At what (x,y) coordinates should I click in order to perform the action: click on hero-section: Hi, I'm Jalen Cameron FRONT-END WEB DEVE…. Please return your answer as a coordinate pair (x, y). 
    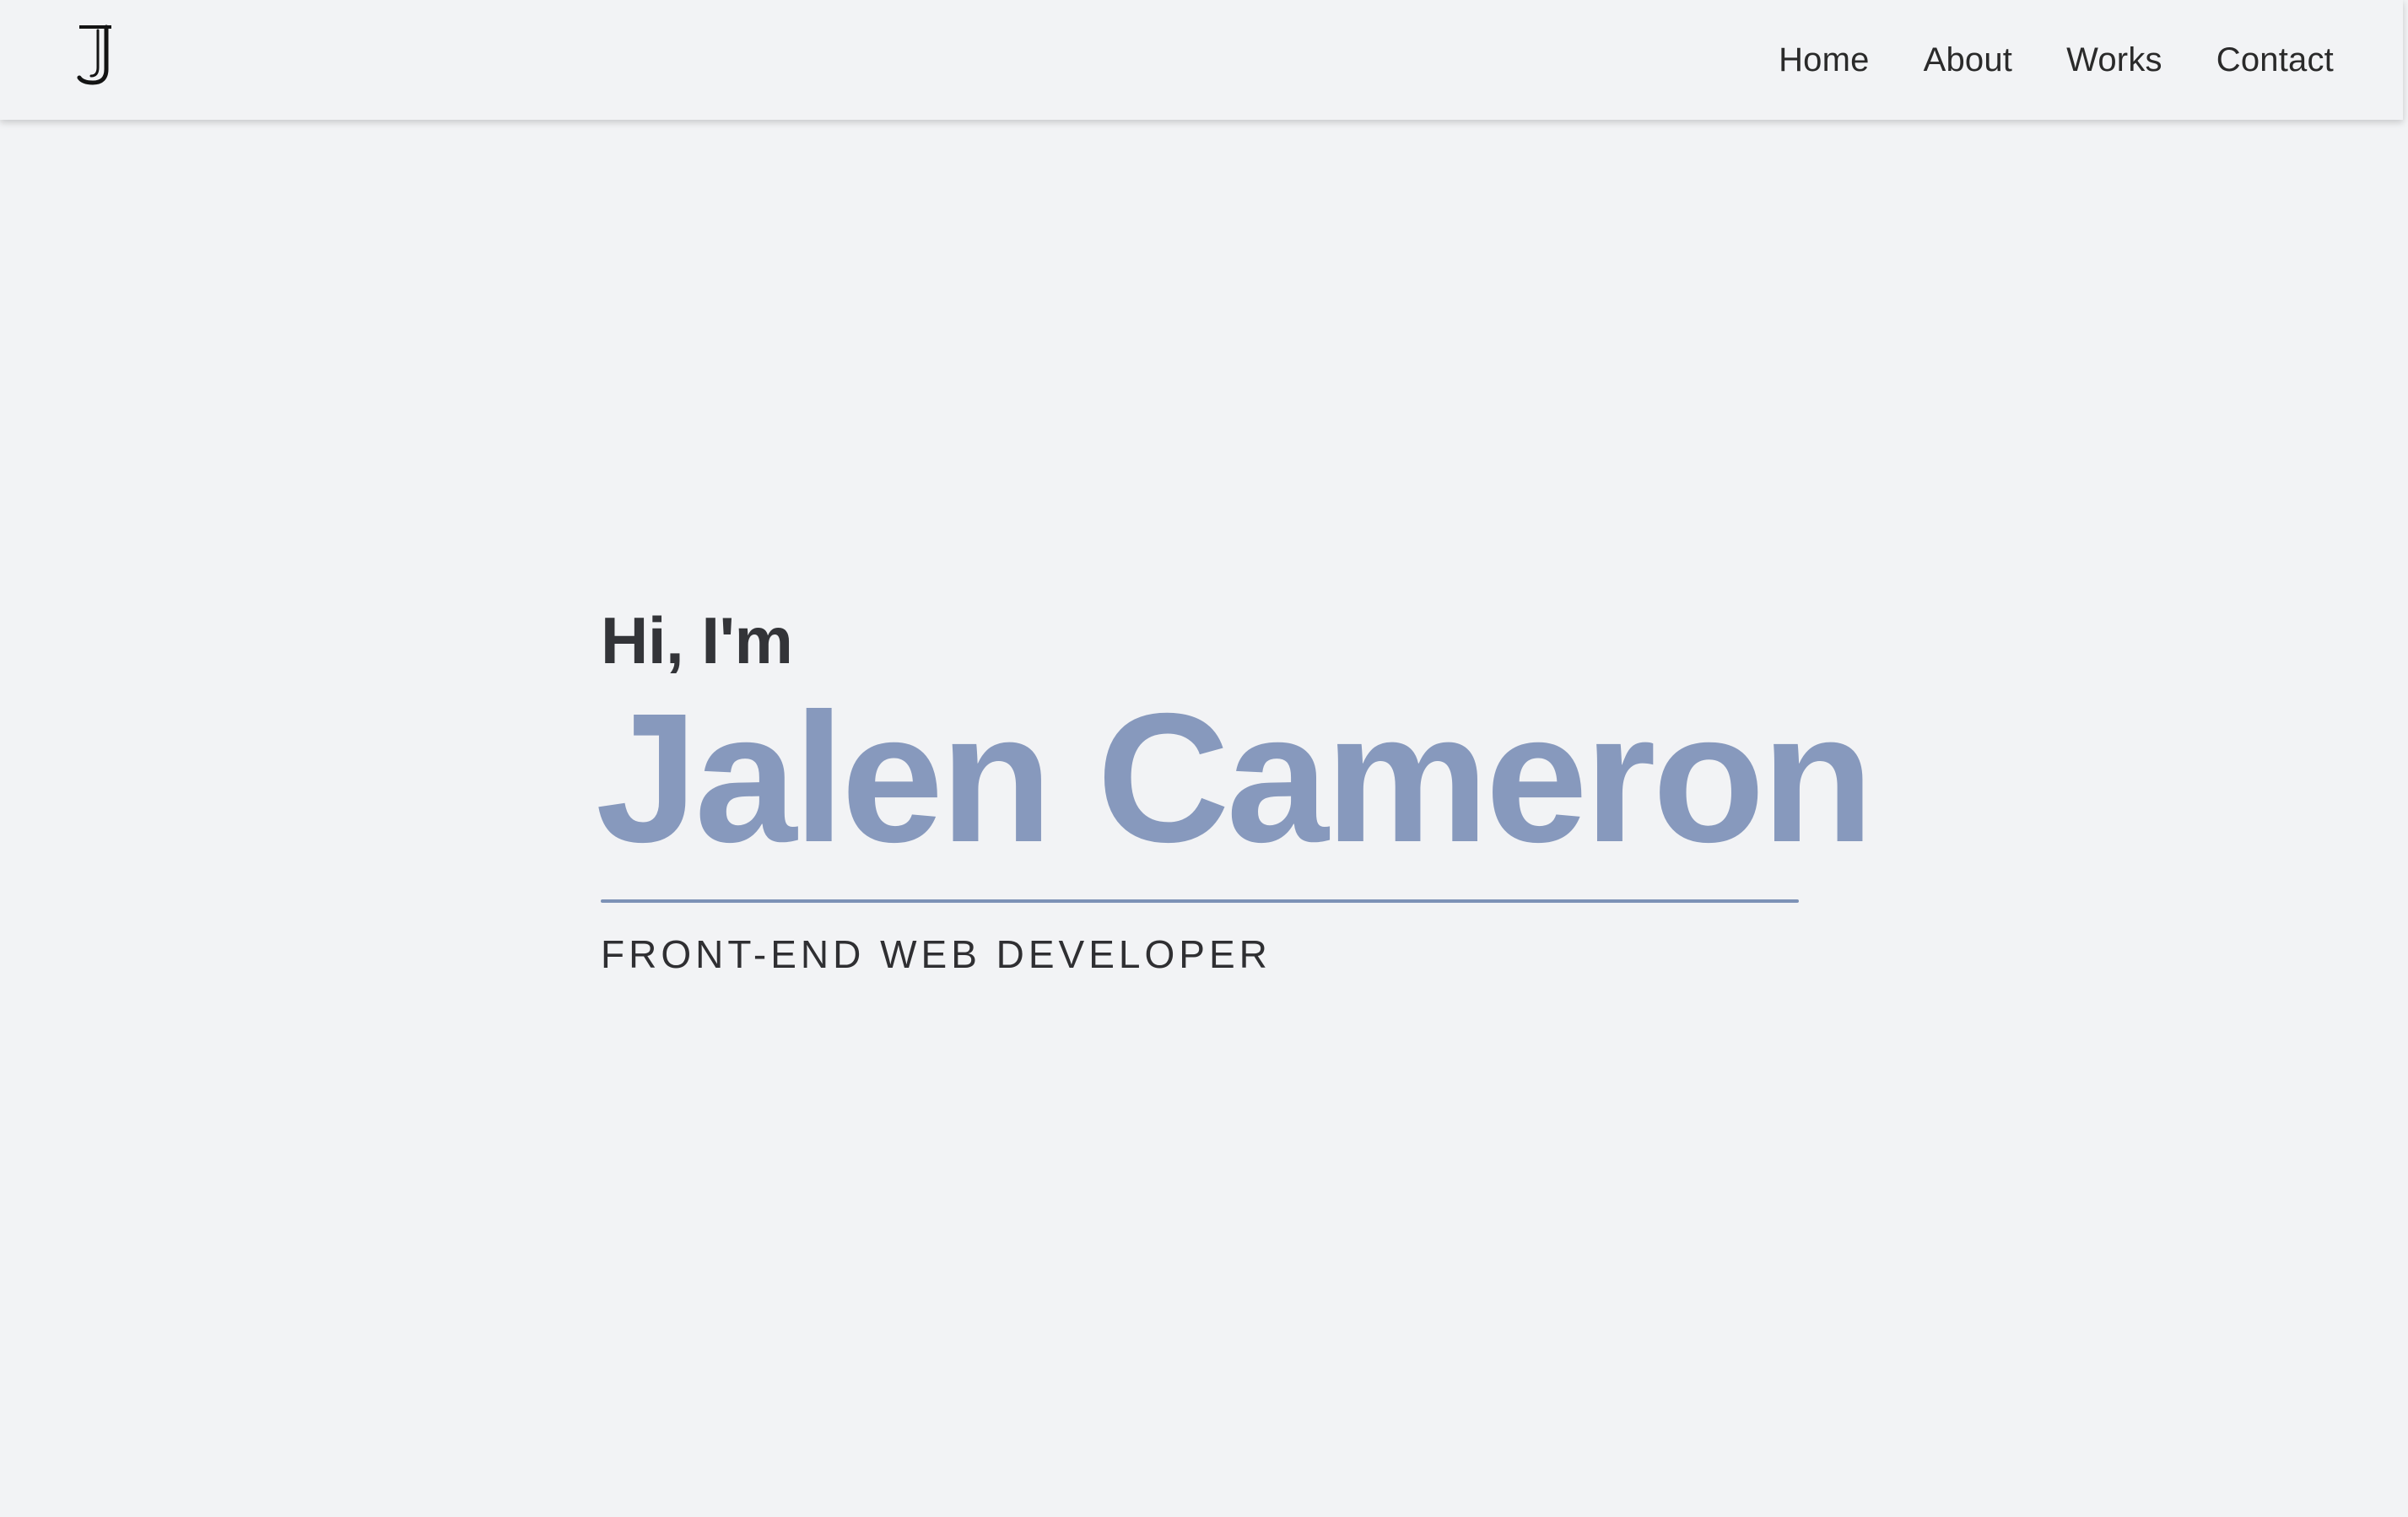
    Looking at the image, I should click on (1235, 789).